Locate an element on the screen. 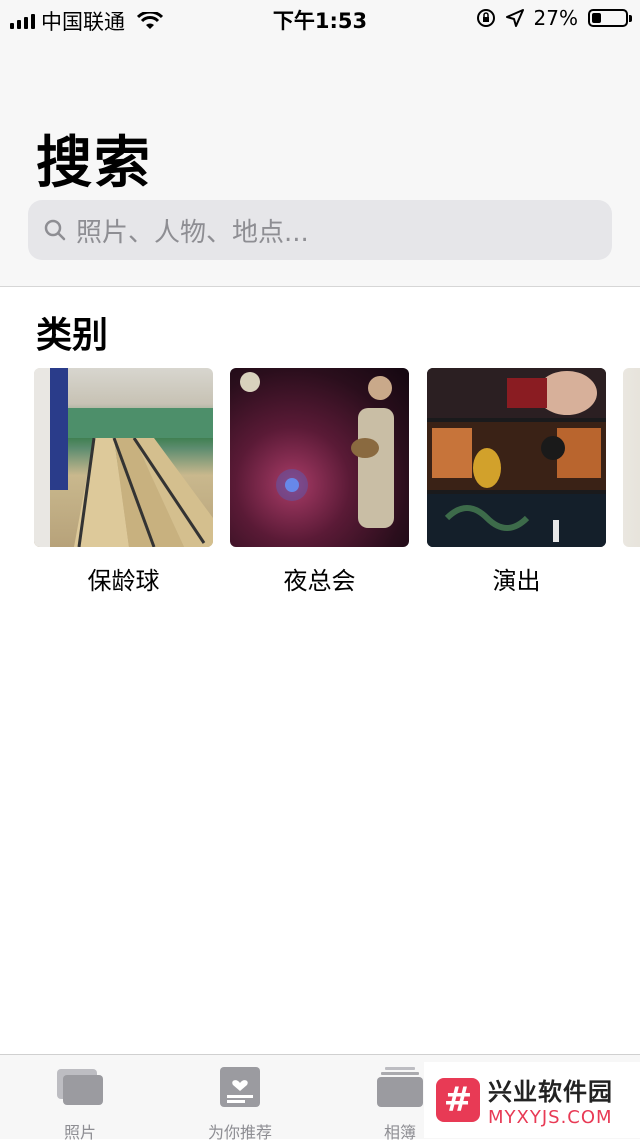 The image size is (640, 1143). tab-label: 照片 is located at coordinates (79, 1132).